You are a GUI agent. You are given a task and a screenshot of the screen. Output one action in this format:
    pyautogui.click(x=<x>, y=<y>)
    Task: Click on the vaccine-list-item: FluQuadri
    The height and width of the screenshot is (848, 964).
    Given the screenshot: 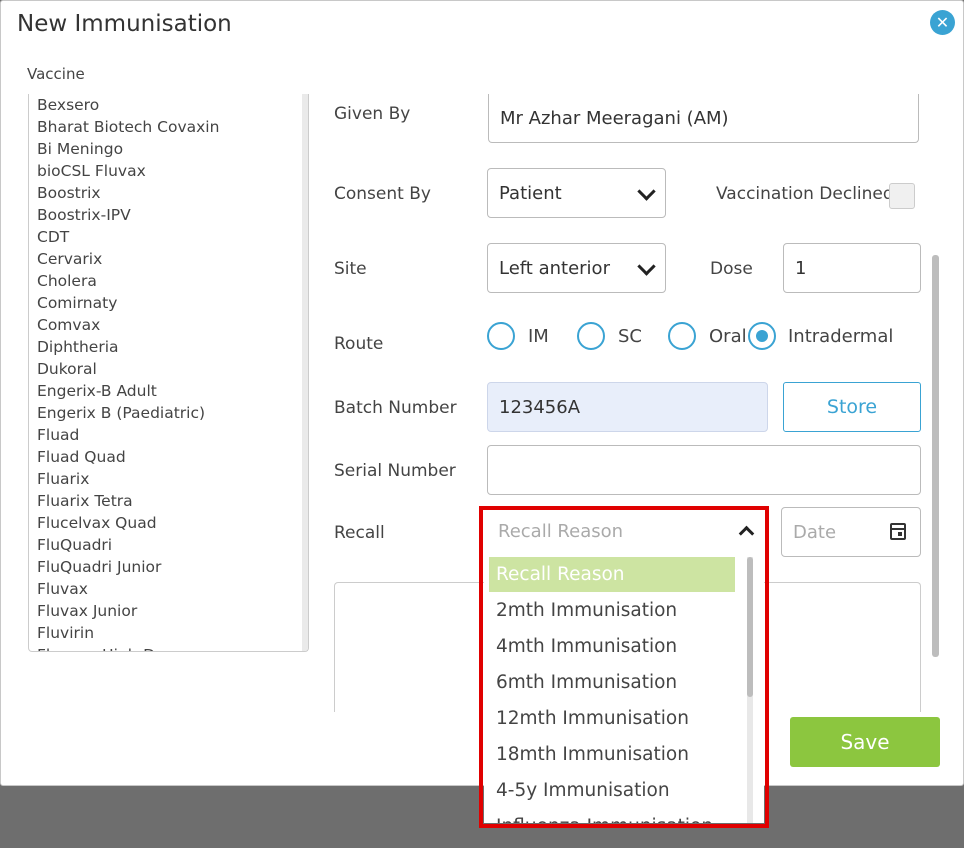 What is the action you would take?
    pyautogui.click(x=172, y=545)
    